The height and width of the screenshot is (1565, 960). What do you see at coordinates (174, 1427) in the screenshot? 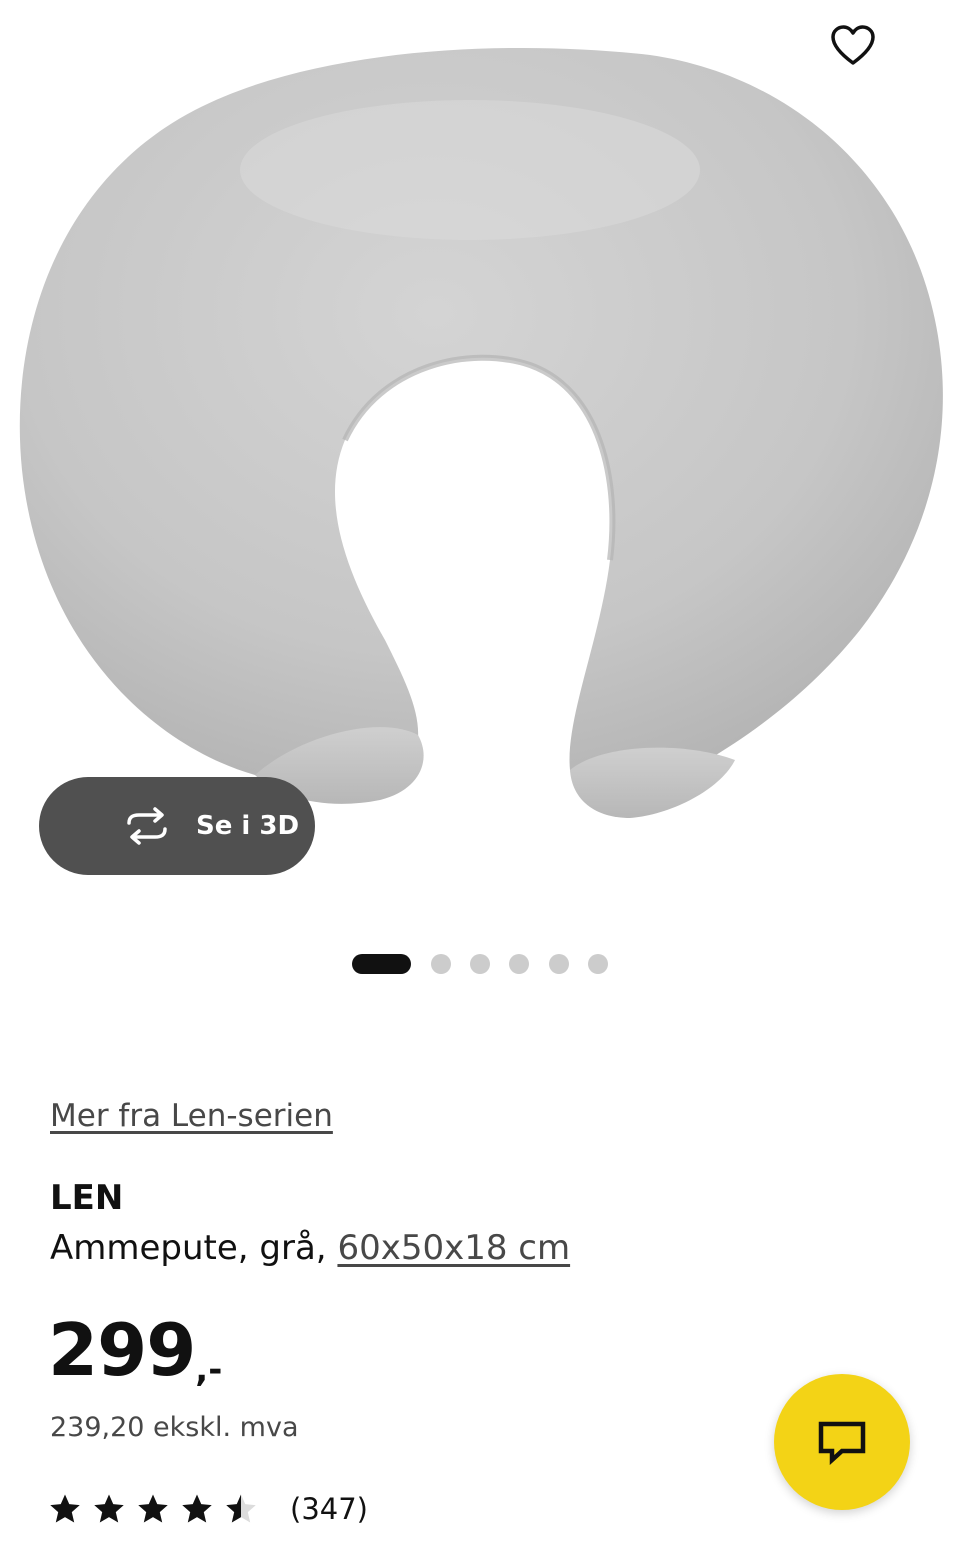
I see `price-excl-vat: 239,20 ekskl. mva` at bounding box center [174, 1427].